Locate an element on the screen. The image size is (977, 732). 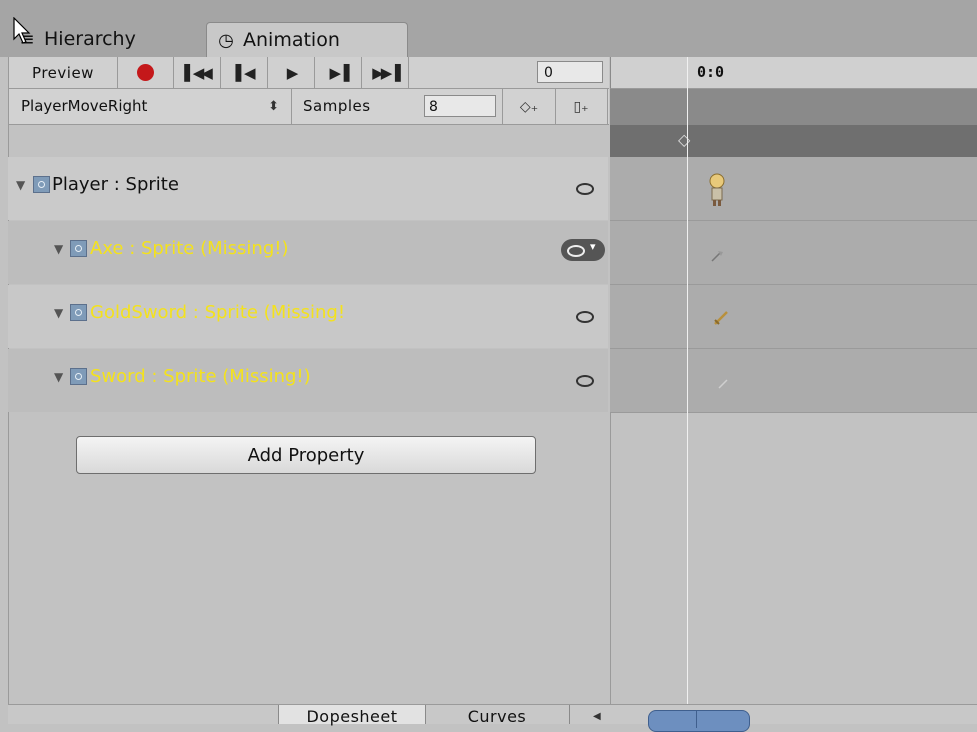
samples-label: Samples is located at coordinates (337, 106).